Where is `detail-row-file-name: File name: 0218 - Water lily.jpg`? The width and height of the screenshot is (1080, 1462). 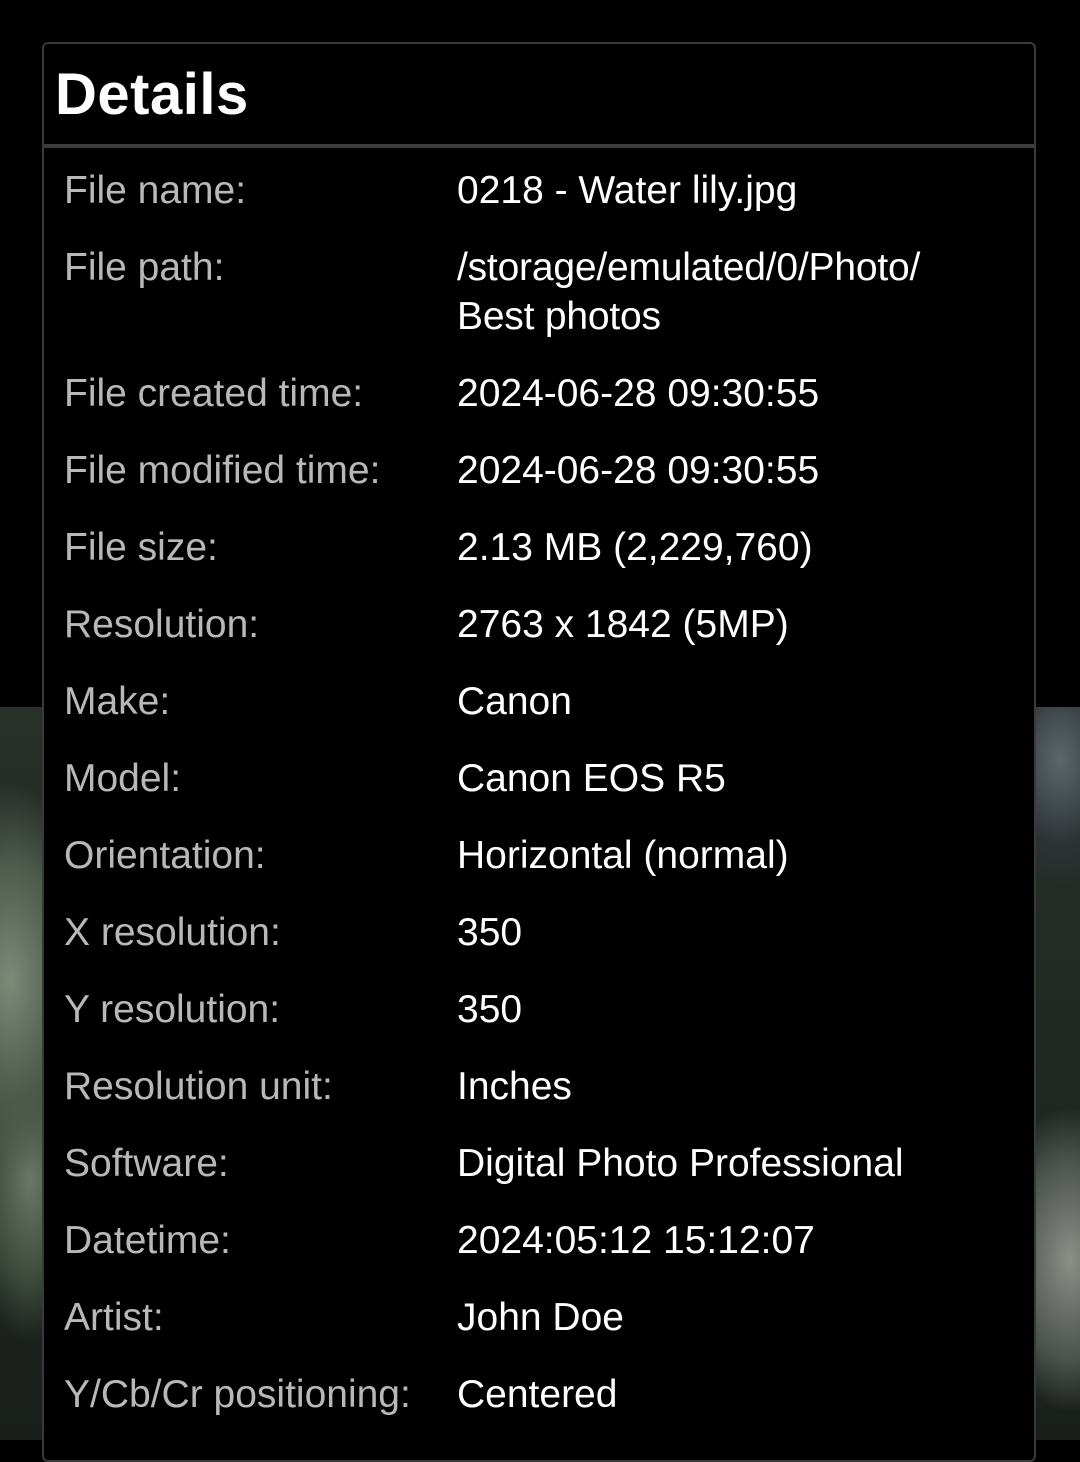 detail-row-file-name: File name: 0218 - Water lily.jpg is located at coordinates (539, 190).